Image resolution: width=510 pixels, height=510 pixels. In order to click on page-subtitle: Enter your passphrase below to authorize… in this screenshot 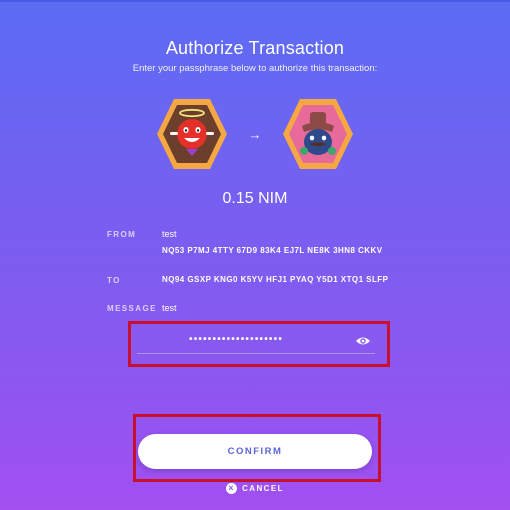, I will do `click(255, 68)`.